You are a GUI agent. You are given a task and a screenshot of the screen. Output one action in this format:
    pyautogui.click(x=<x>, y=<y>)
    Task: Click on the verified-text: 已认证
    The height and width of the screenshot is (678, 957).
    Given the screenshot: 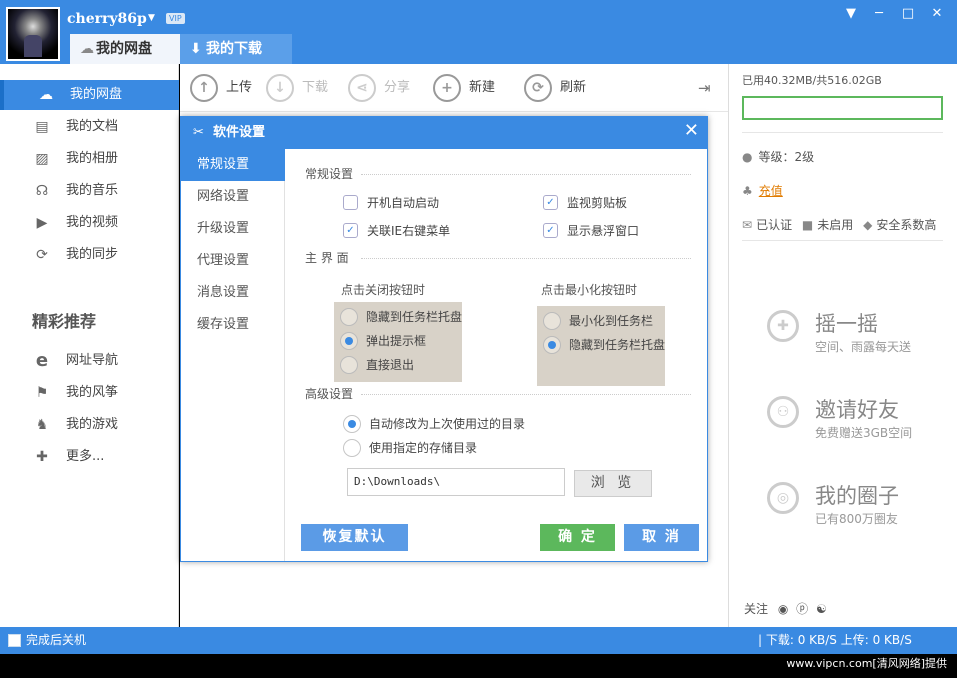 What is the action you would take?
    pyautogui.click(x=774, y=225)
    